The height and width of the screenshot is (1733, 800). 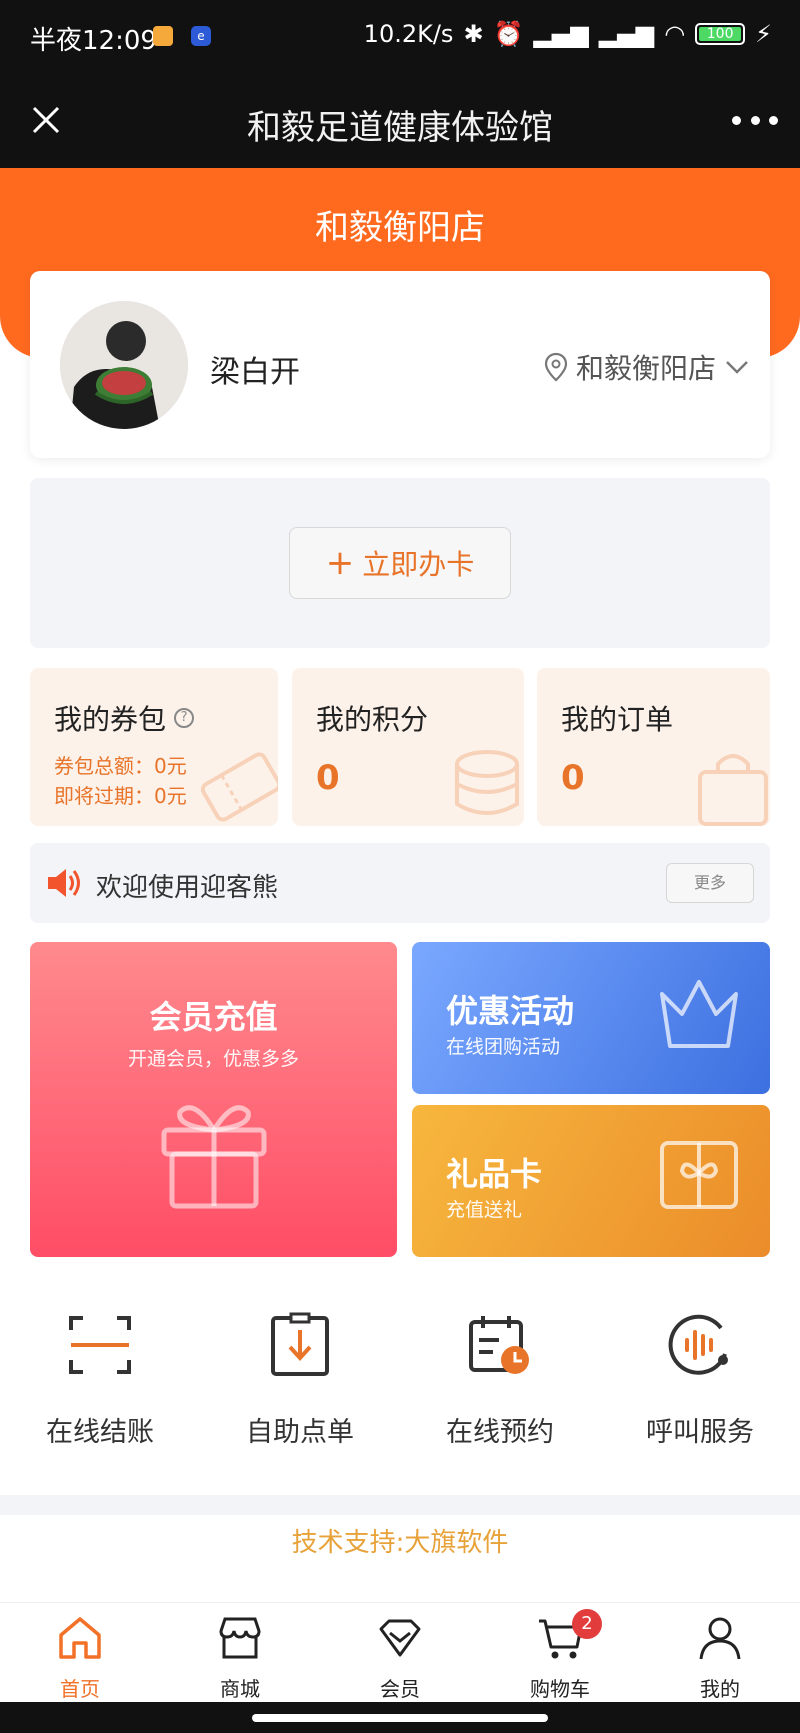 I want to click on service-online-checkout: 在线结账, so click(x=100, y=1379).